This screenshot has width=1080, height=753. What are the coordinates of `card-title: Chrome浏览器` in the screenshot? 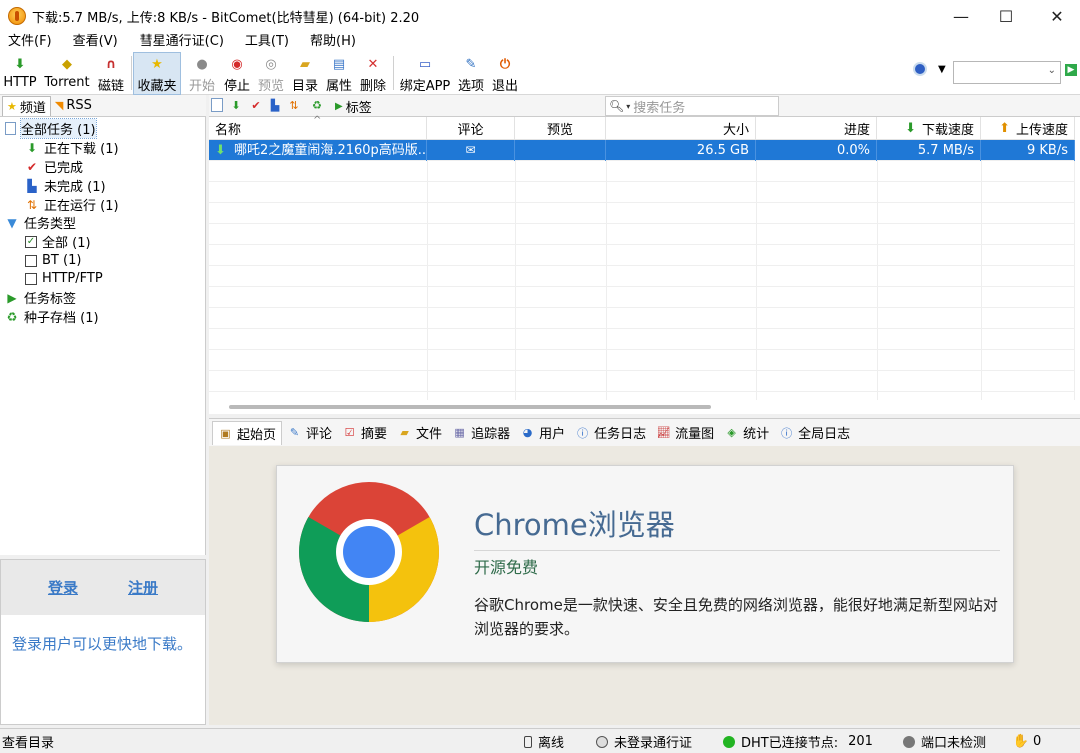 It's located at (574, 525).